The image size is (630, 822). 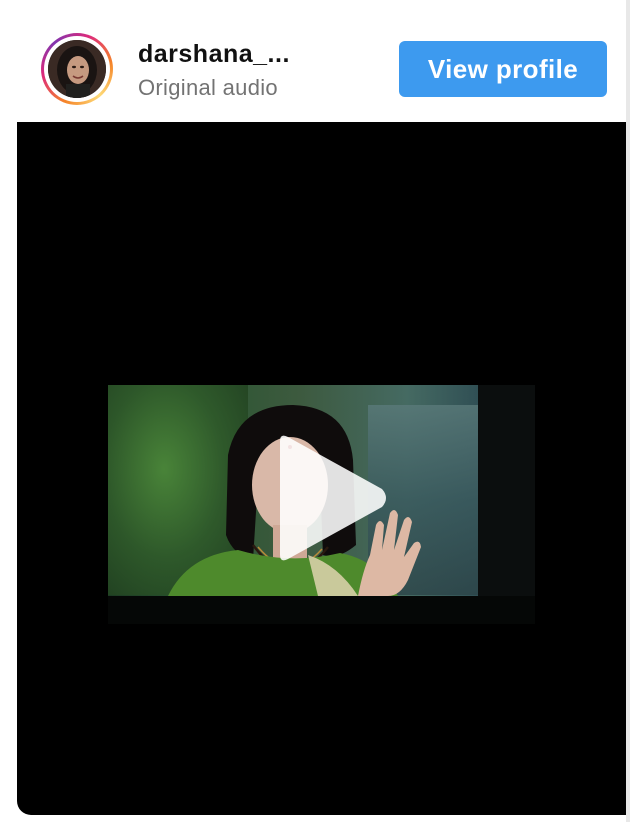 What do you see at coordinates (628, 411) in the screenshot?
I see `scrollbar-track` at bounding box center [628, 411].